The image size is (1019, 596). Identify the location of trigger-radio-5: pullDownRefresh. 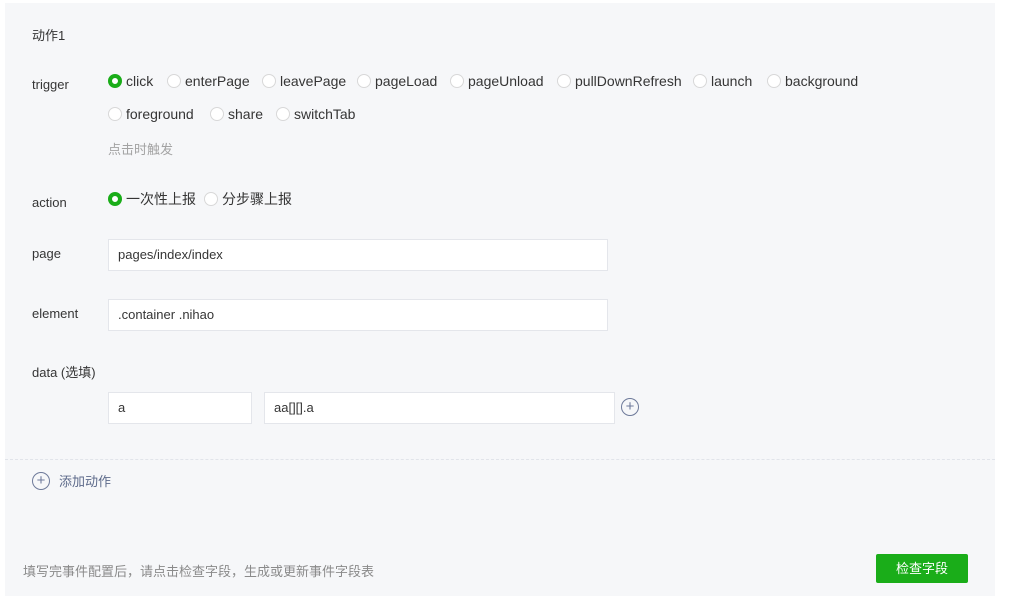
(619, 81).